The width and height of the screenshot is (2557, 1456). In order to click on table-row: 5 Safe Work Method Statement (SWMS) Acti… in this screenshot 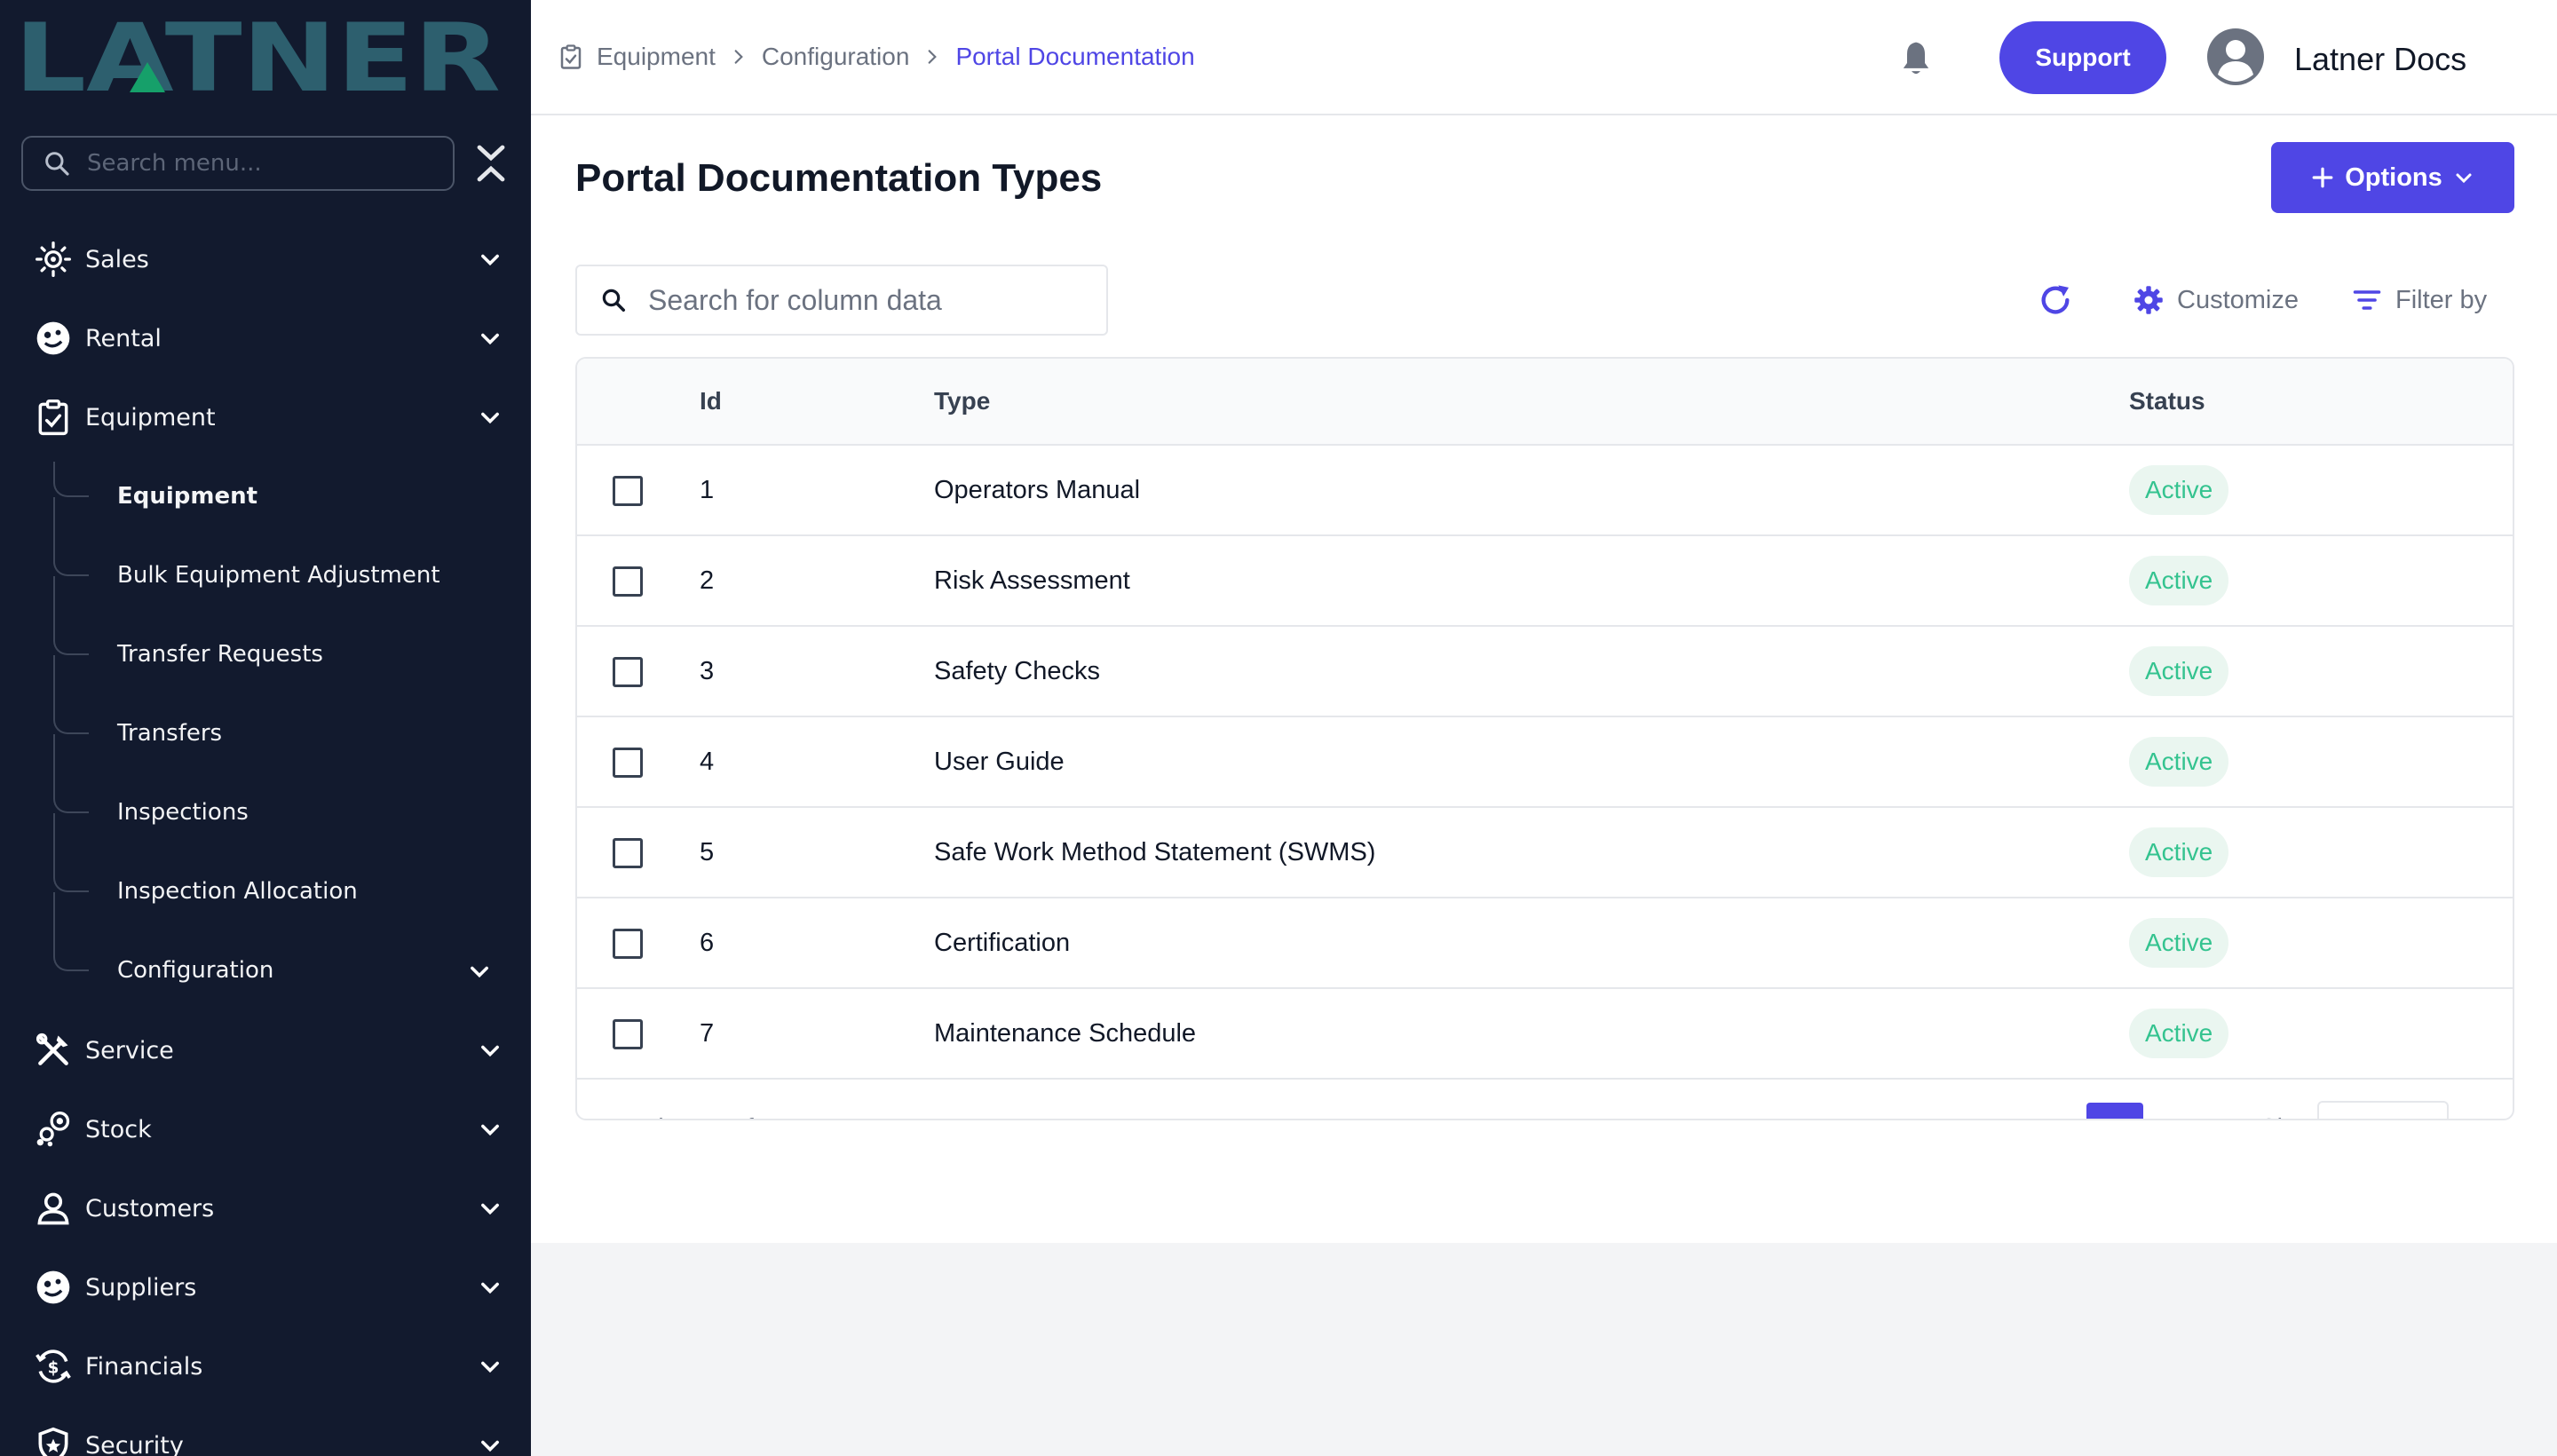, I will do `click(1545, 853)`.